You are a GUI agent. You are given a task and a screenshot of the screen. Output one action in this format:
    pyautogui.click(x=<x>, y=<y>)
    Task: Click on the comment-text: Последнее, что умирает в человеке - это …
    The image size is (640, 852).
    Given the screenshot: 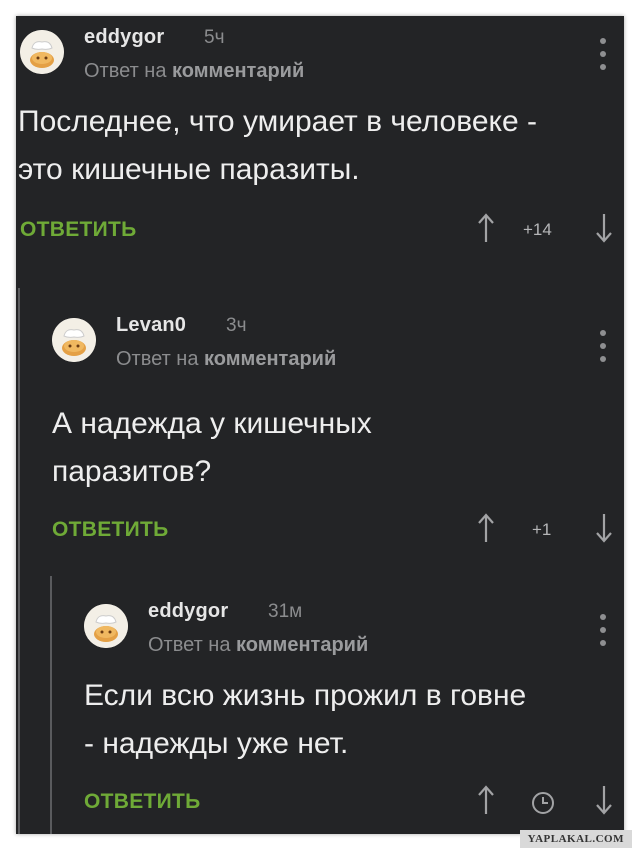 What is the action you would take?
    pyautogui.click(x=277, y=145)
    